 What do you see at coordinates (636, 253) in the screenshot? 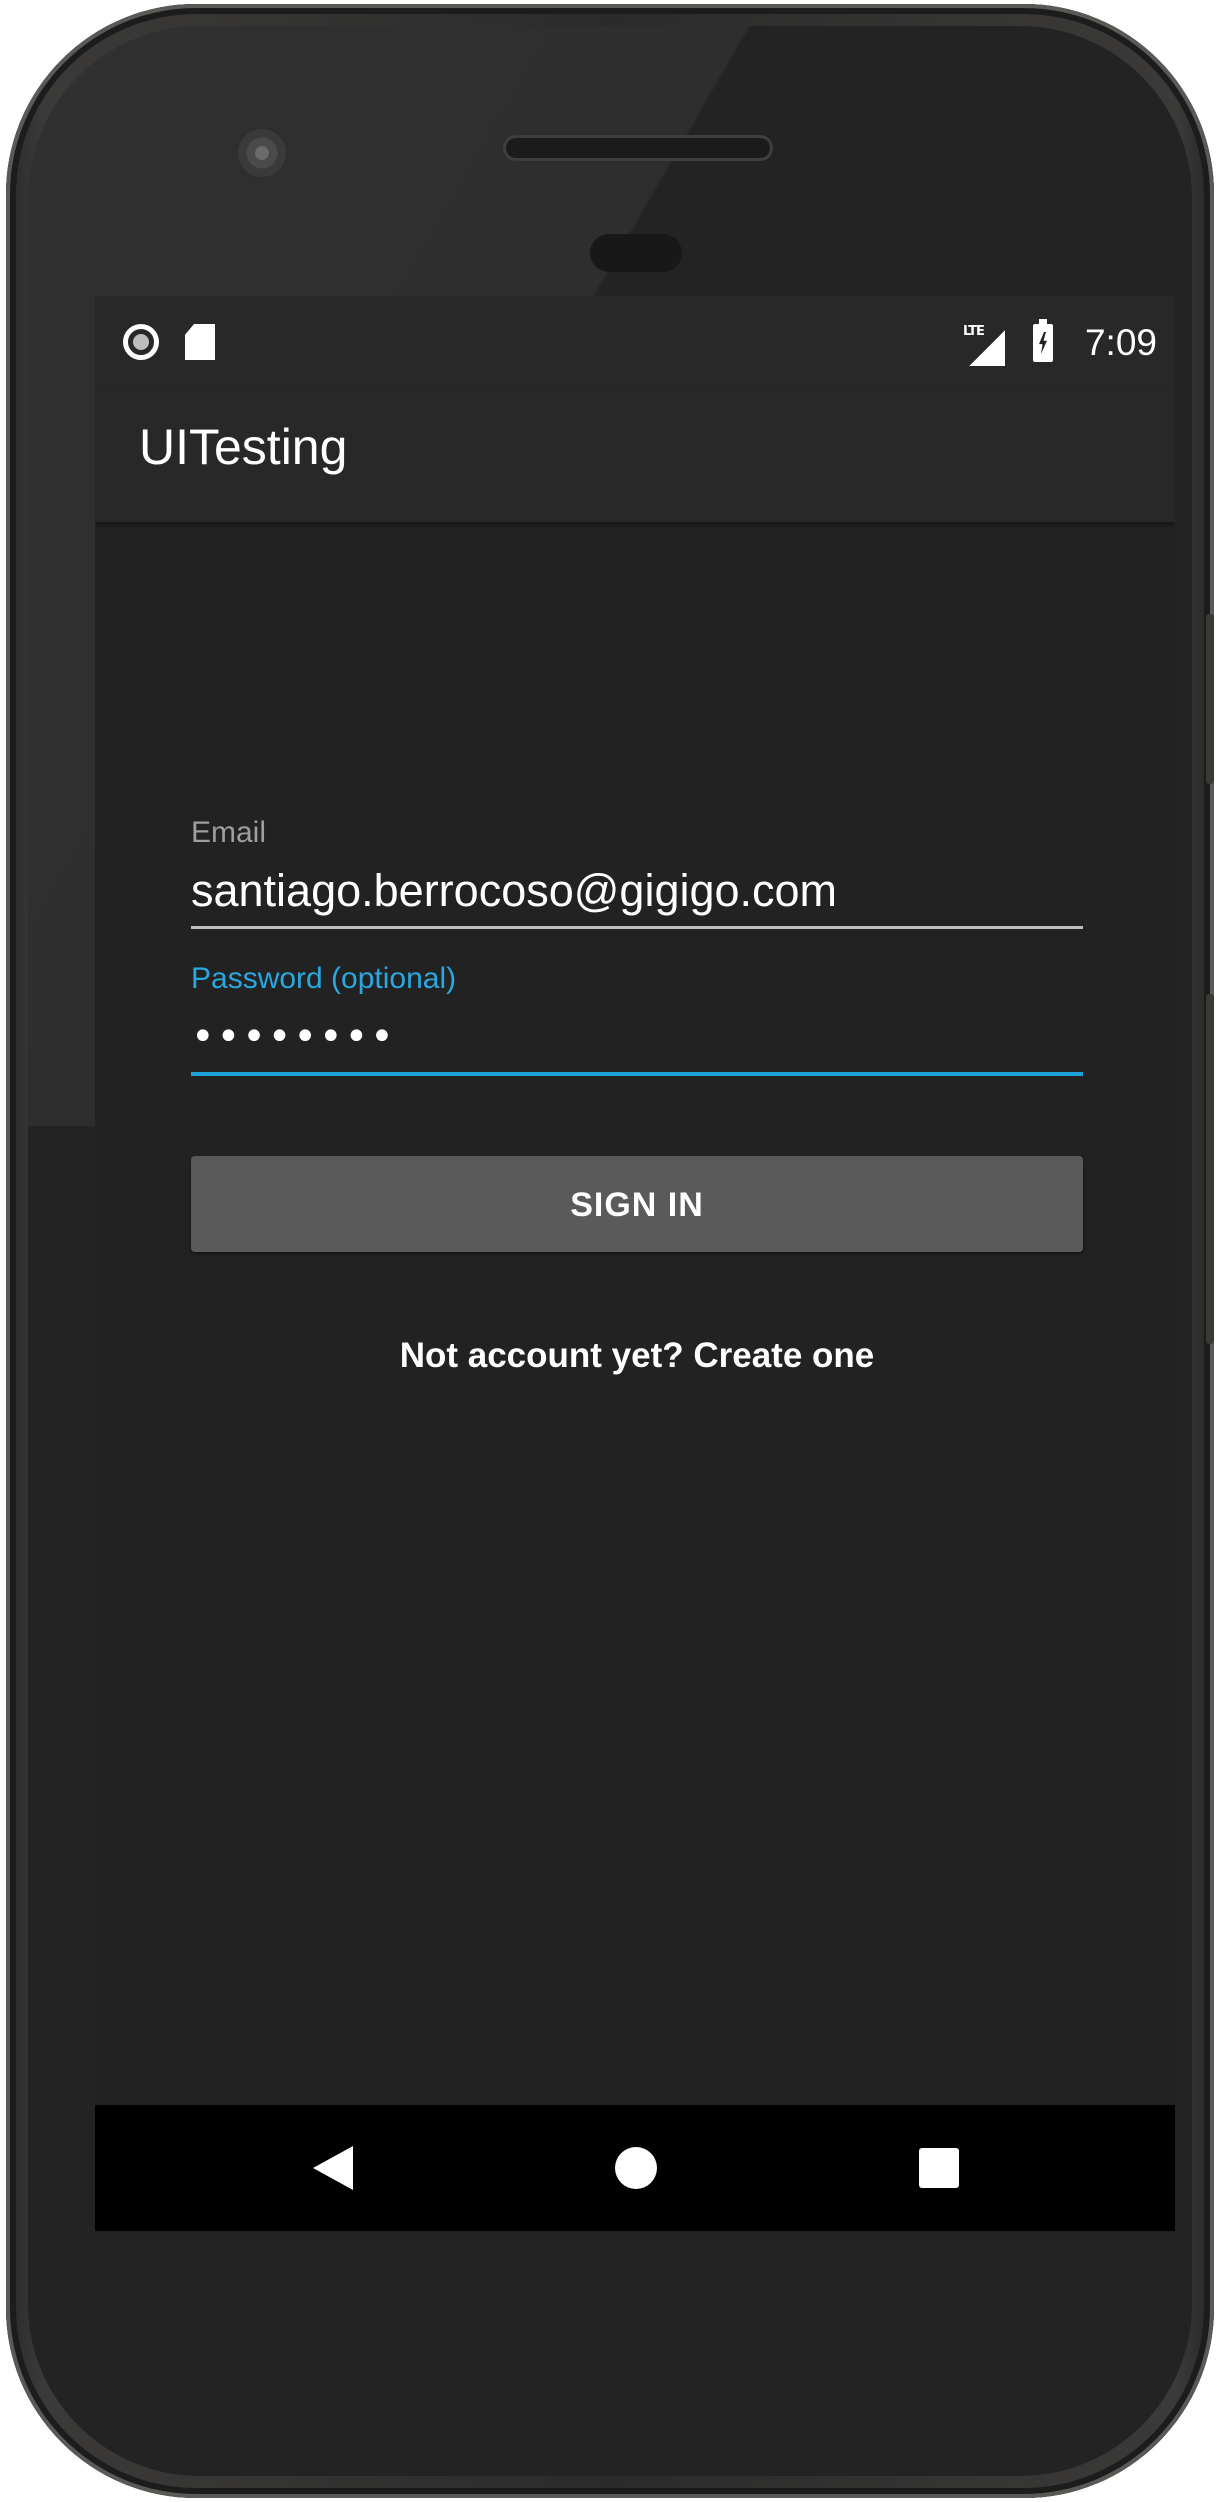
I see `proximity-sensor` at bounding box center [636, 253].